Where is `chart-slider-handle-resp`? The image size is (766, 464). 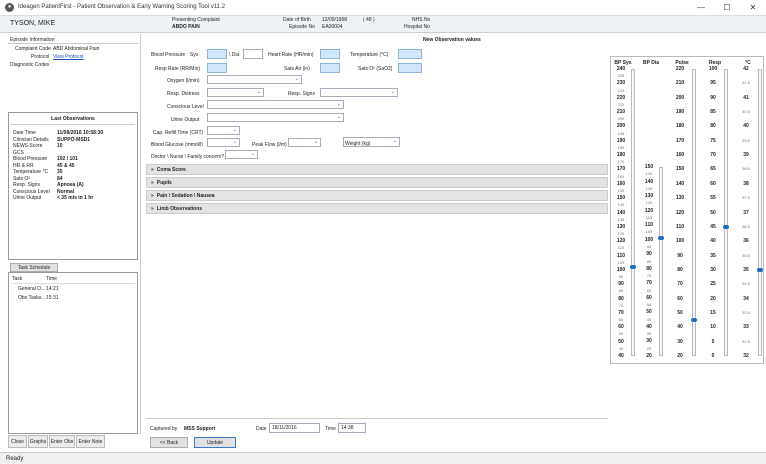 chart-slider-handle-resp is located at coordinates (726, 226).